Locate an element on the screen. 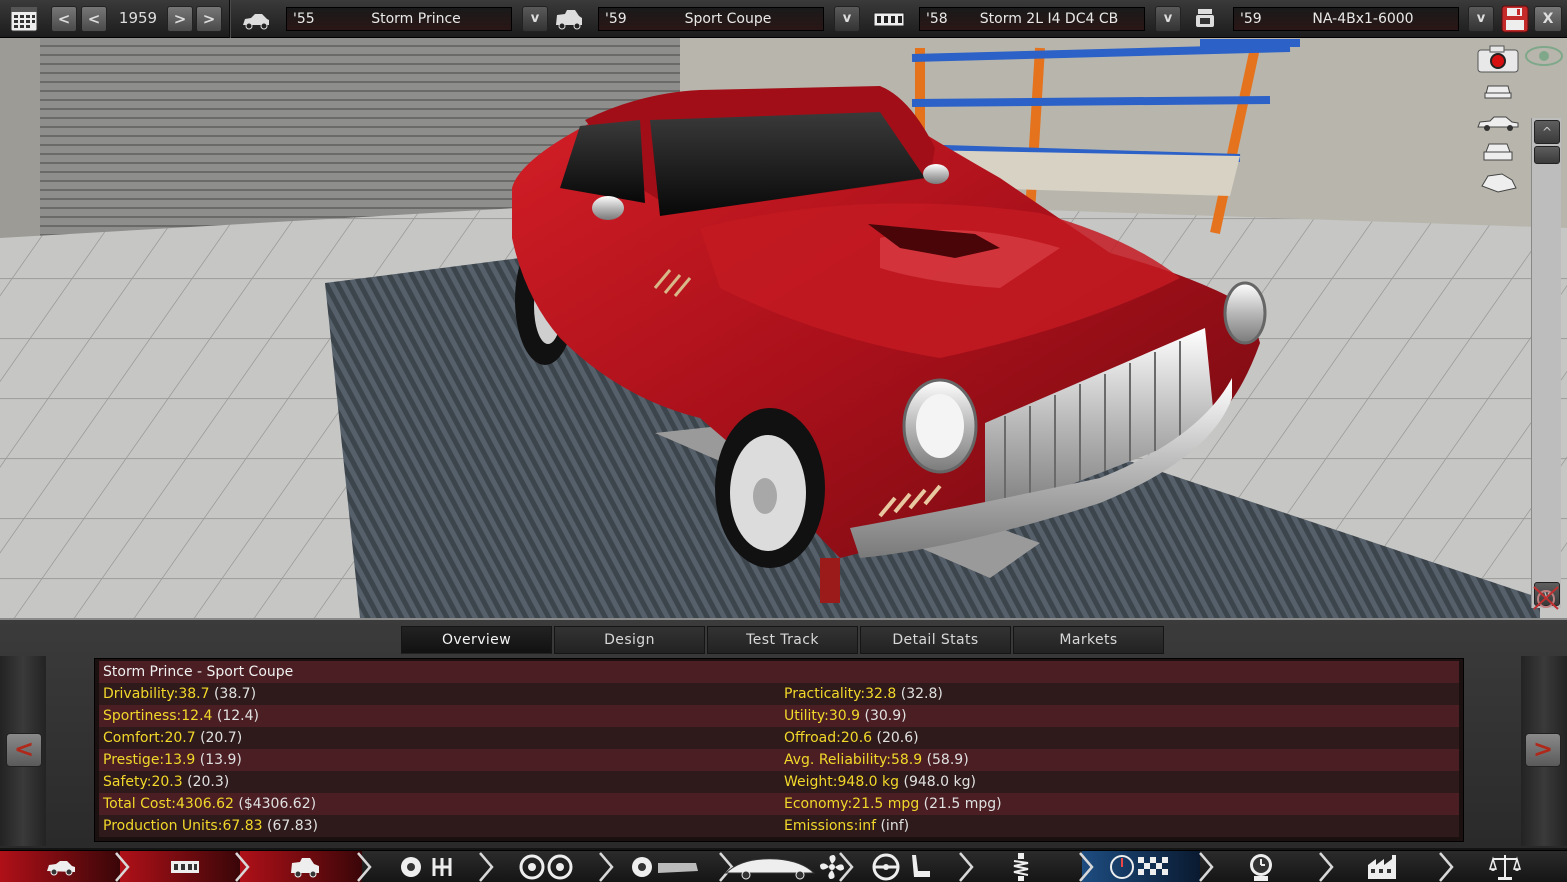 This screenshot has width=1567, height=882. stat-value: 67.83 is located at coordinates (242, 826).